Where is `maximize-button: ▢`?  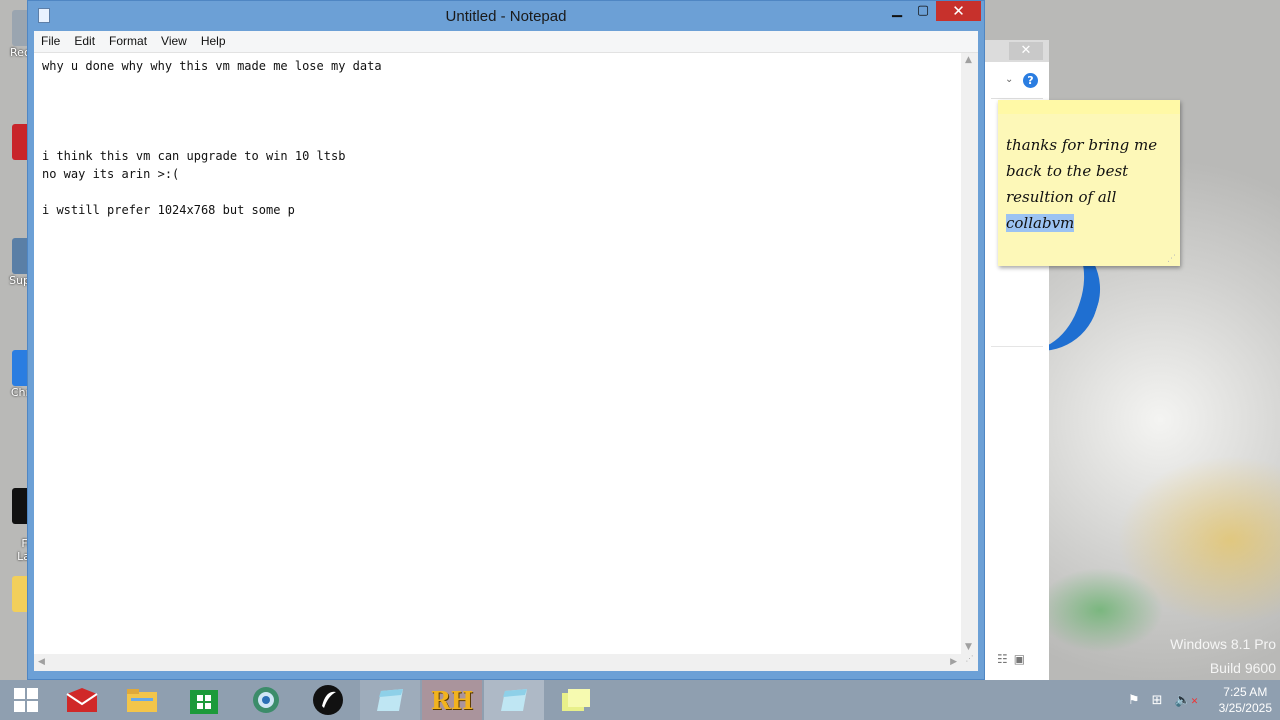
maximize-button: ▢ is located at coordinates (923, 11).